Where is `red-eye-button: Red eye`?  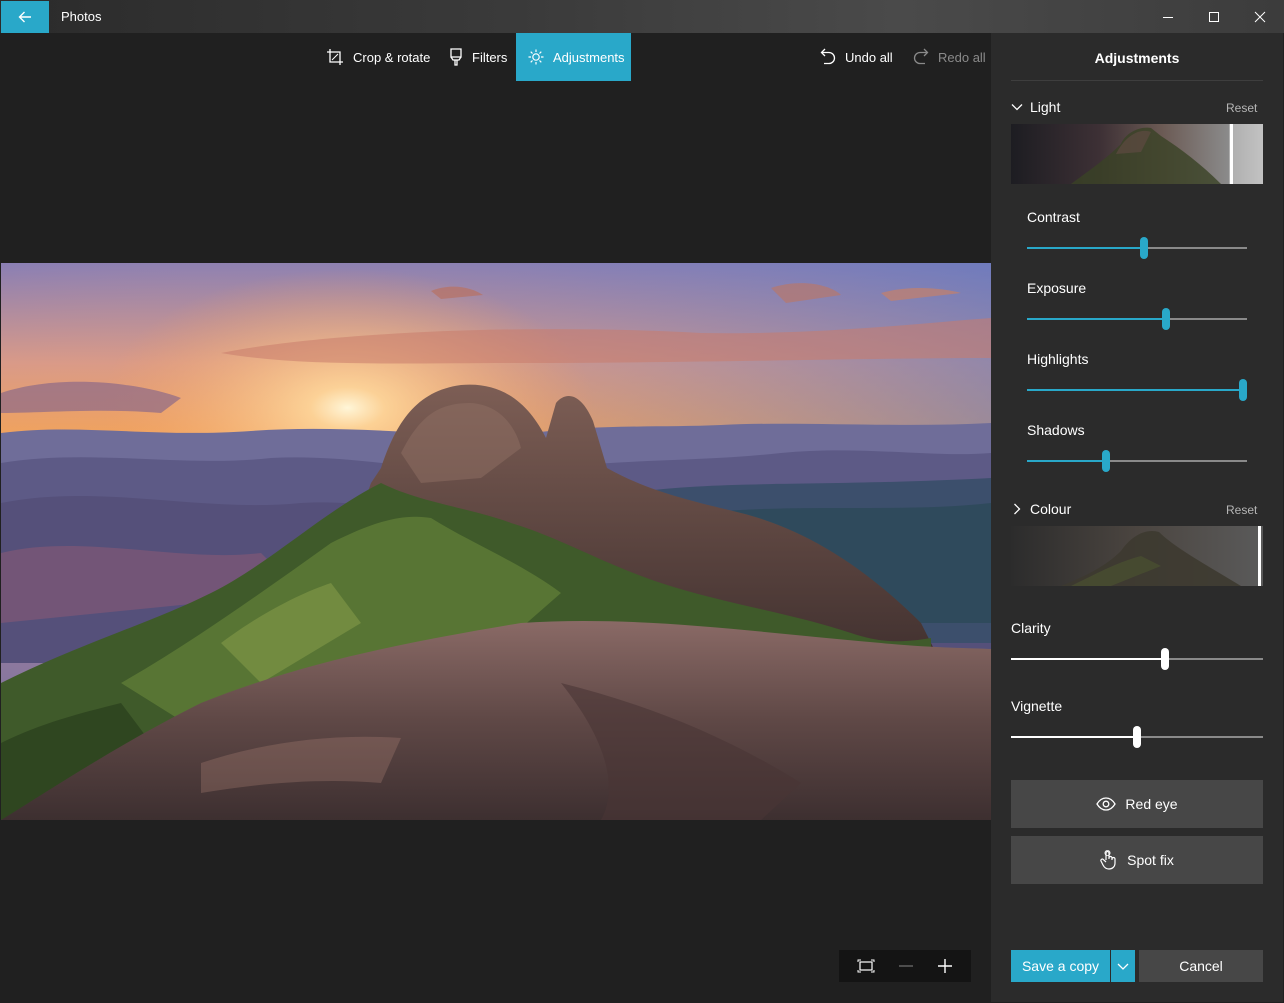 red-eye-button: Red eye is located at coordinates (1137, 804).